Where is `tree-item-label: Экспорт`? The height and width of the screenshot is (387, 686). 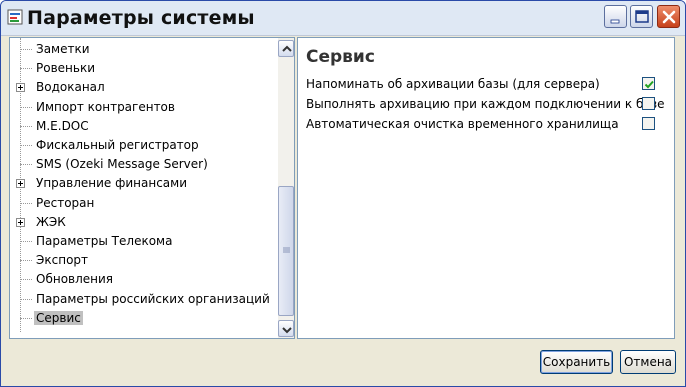 tree-item-label: Экспорт is located at coordinates (62, 260).